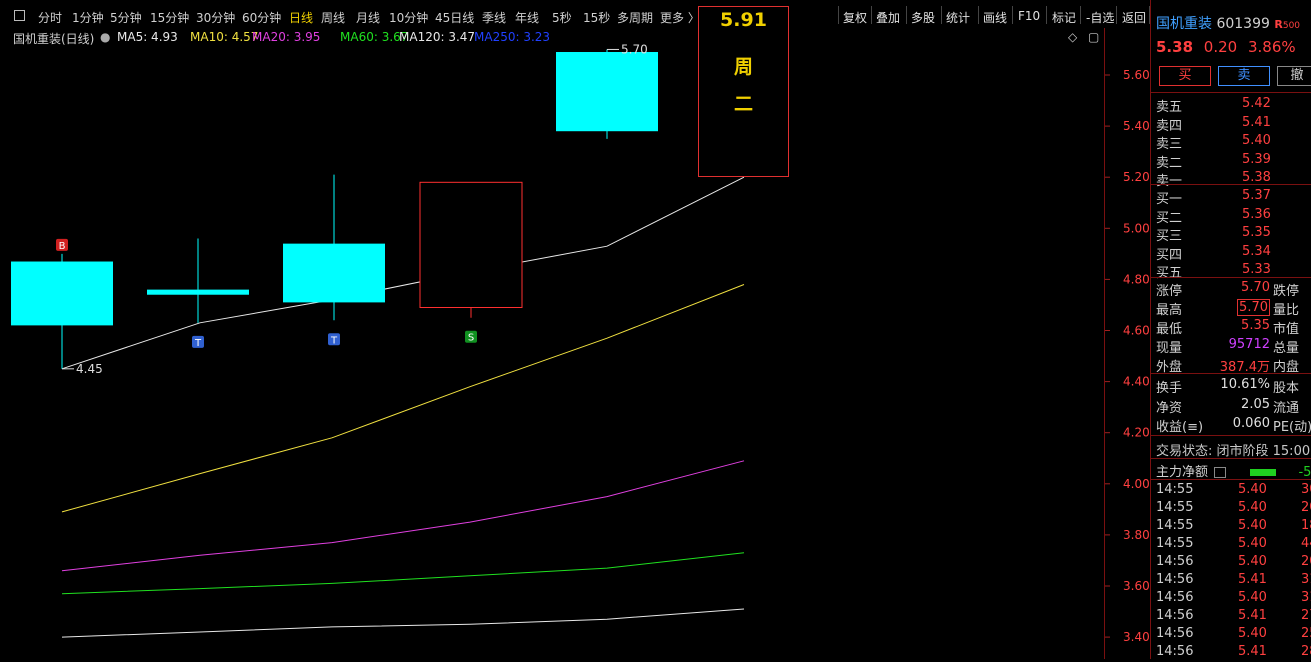  I want to click on ask-row: 卖一 5.38, so click(1213, 179).